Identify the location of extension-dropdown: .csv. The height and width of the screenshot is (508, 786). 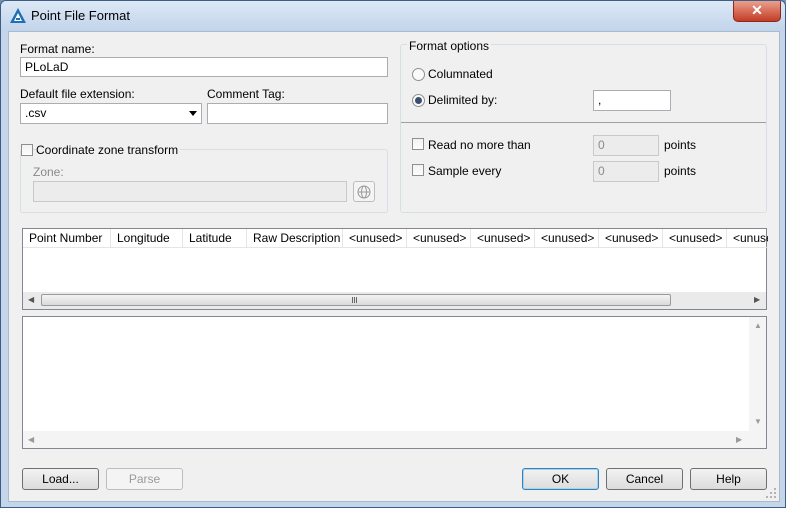
(111, 113).